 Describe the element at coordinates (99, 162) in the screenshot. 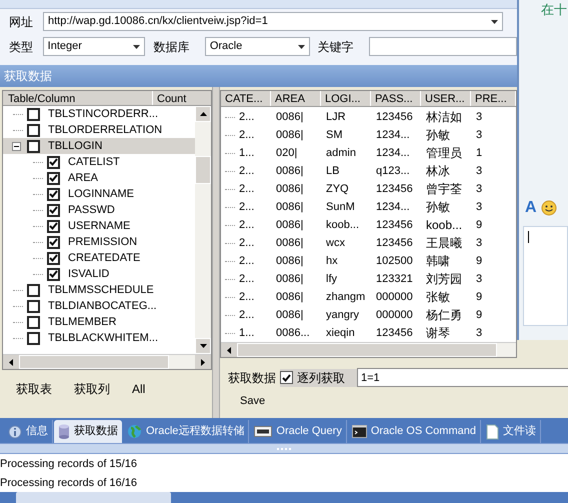

I see `tree-item: CATELIST` at that location.